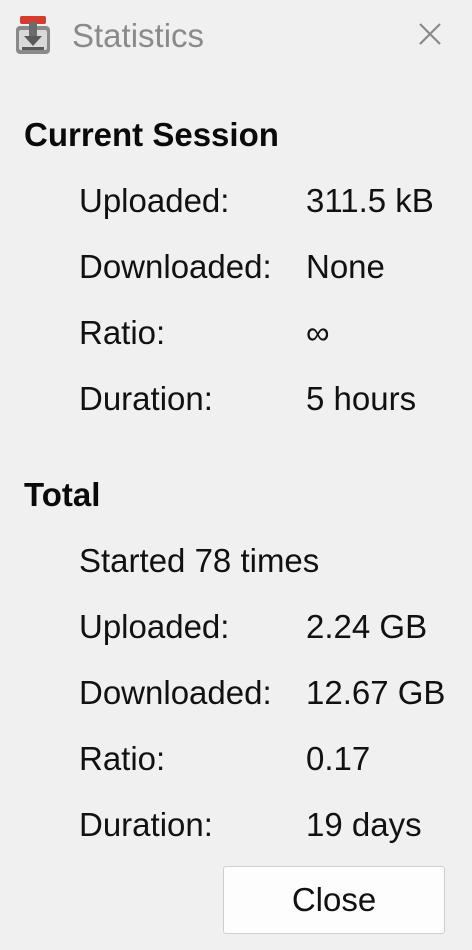  Describe the element at coordinates (430, 34) in the screenshot. I see `close-icon` at that location.